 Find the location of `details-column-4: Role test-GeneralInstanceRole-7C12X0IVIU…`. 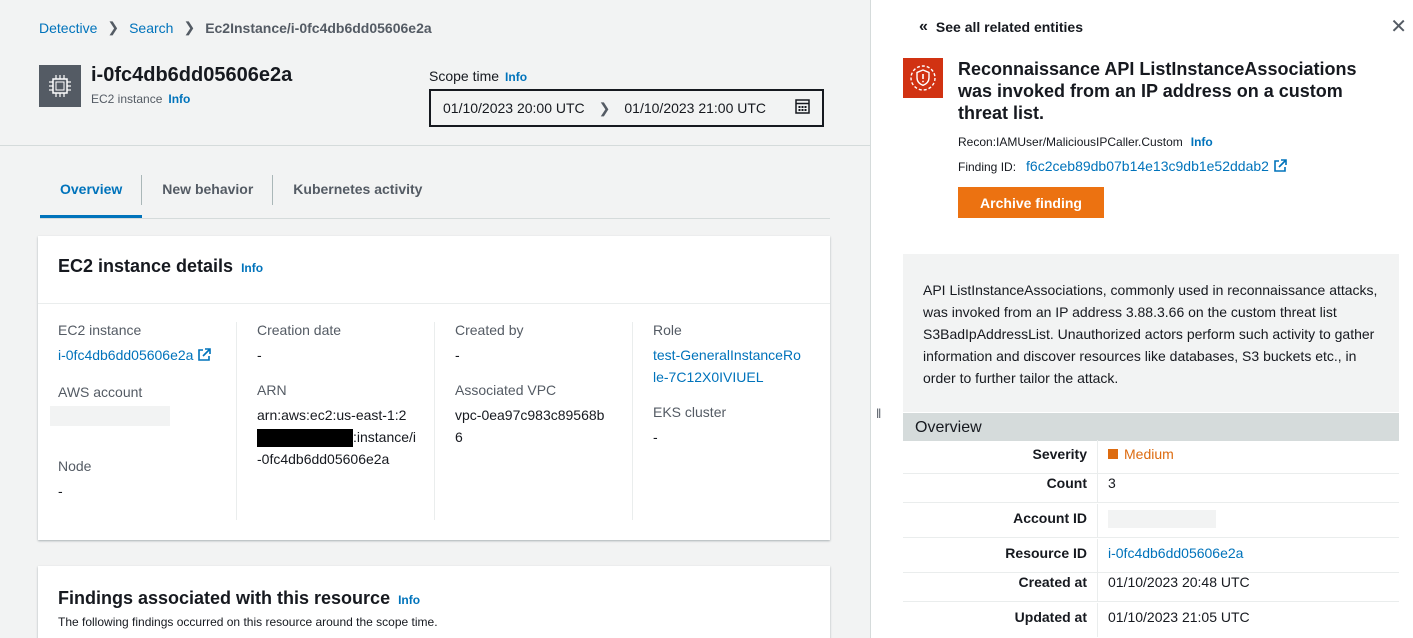

details-column-4: Role test-GeneralInstanceRole-7C12X0IVIU… is located at coordinates (730, 421).